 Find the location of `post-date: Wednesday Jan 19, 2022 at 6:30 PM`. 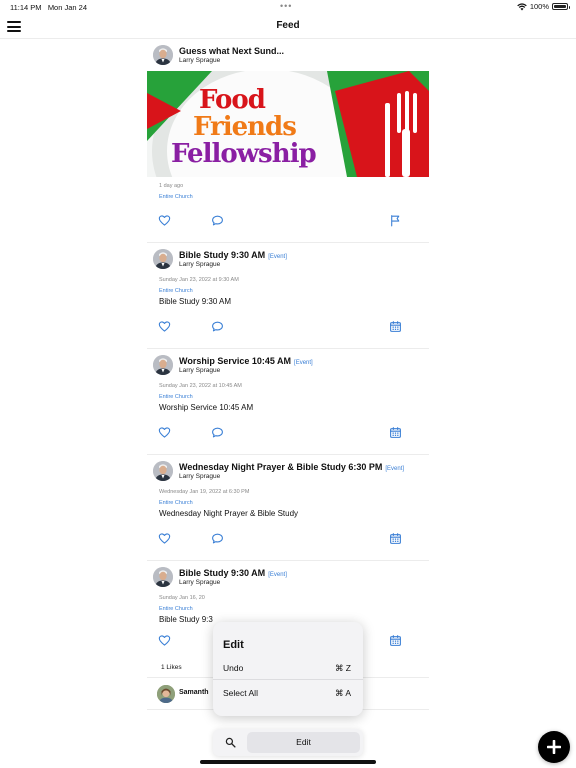

post-date: Wednesday Jan 19, 2022 at 6:30 PM is located at coordinates (204, 492).